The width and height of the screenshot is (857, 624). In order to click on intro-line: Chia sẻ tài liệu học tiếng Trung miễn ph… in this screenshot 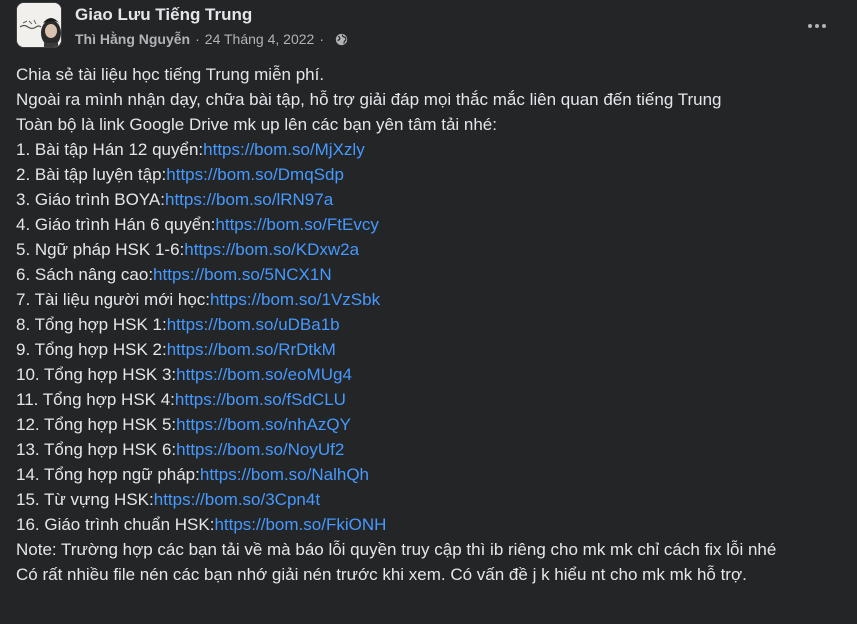, I will do `click(170, 74)`.